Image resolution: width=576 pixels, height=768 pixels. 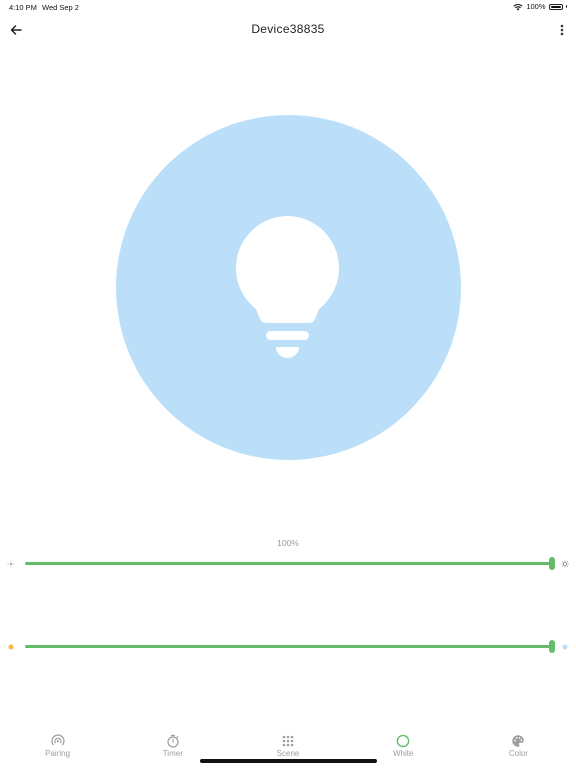 I want to click on temperature-slider-row, so click(x=288, y=647).